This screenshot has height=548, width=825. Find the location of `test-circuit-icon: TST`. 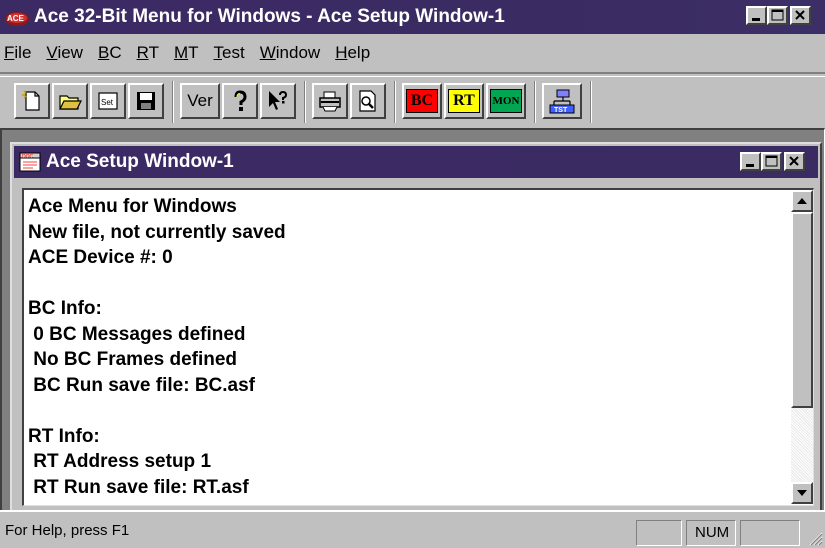

test-circuit-icon: TST is located at coordinates (562, 101).